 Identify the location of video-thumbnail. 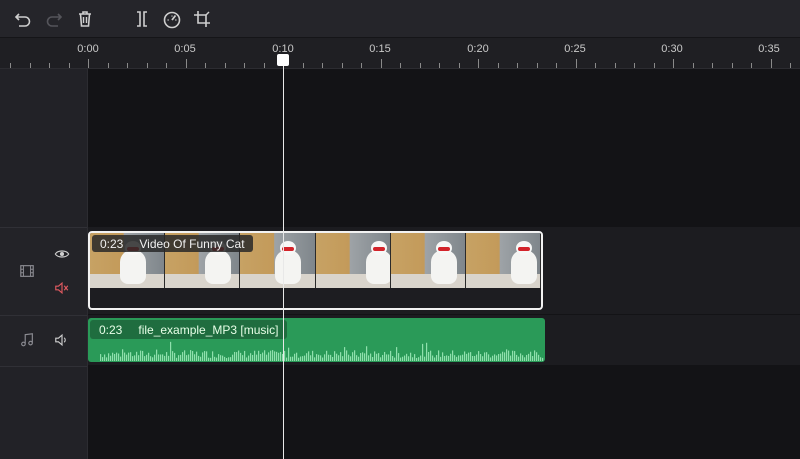
(503, 260).